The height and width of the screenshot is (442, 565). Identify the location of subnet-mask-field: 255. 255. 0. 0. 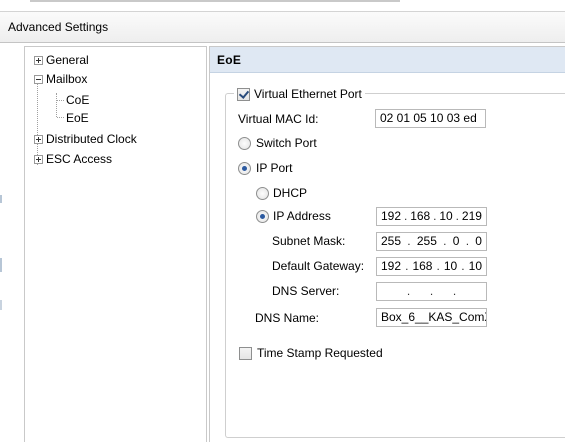
(431, 241).